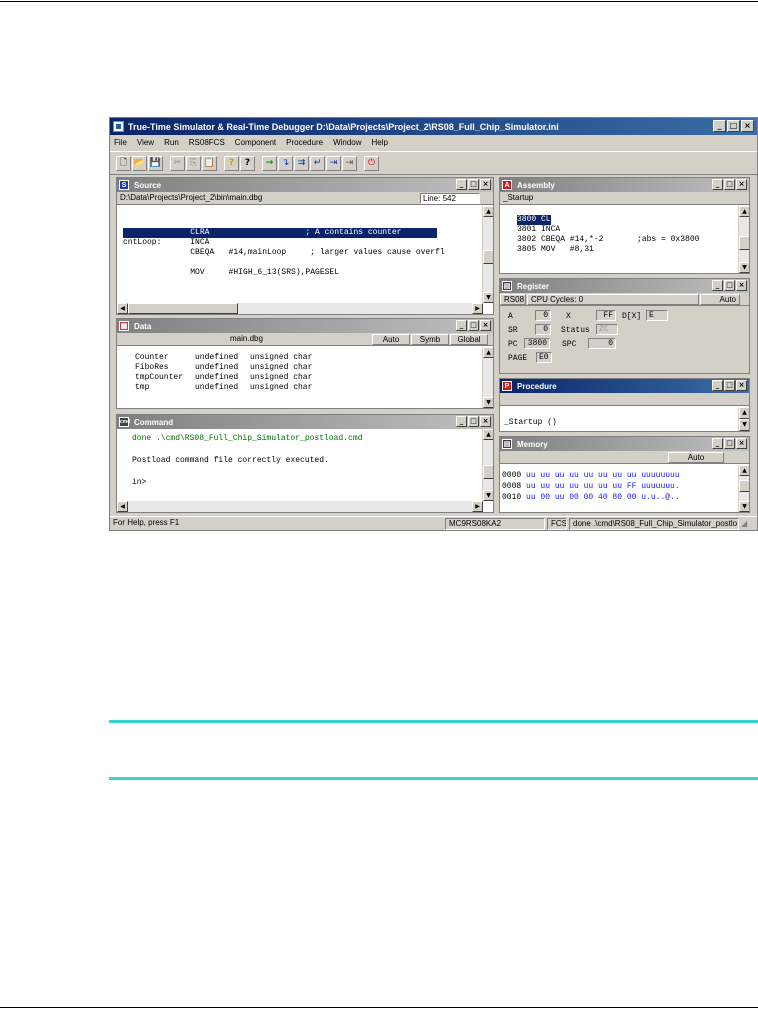  I want to click on memory-vscrollbar: ▲ ▼, so click(743, 488).